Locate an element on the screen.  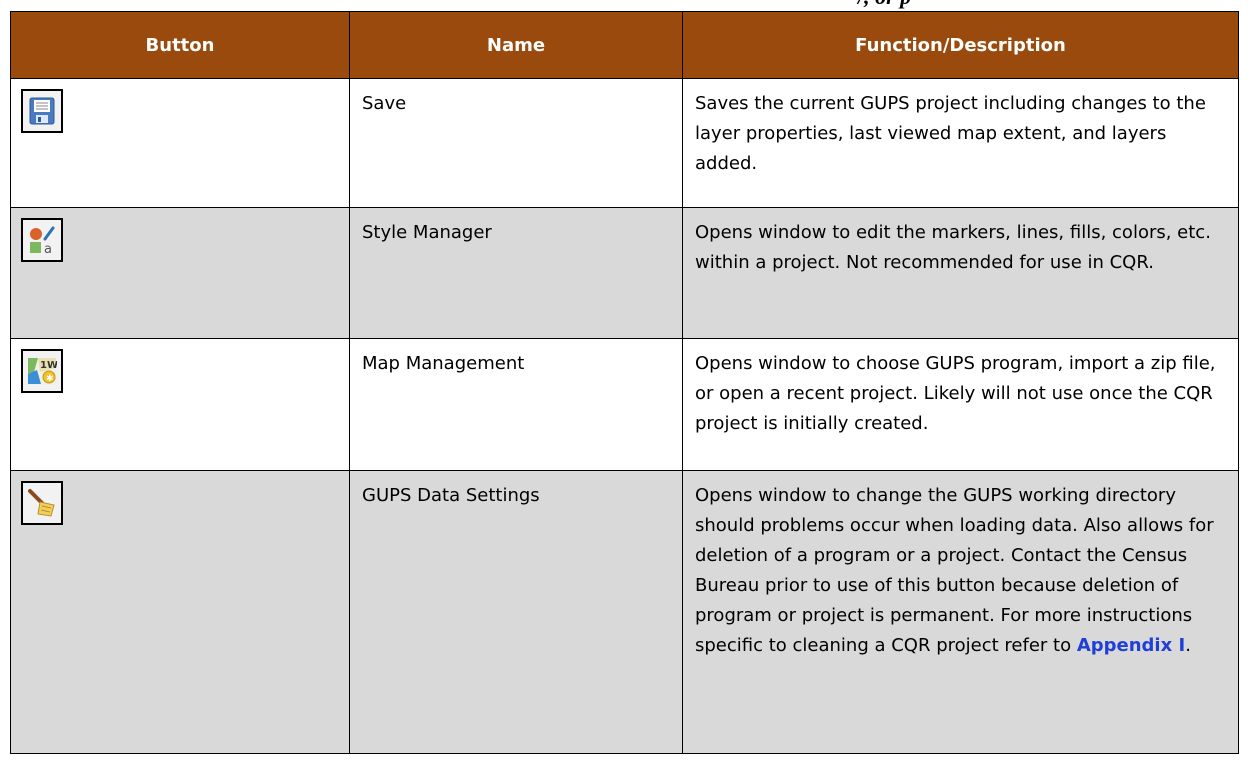
save-icon is located at coordinates (42, 111).